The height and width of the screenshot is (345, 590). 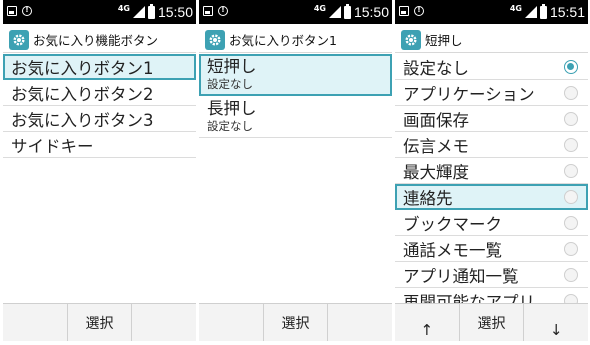 I want to click on title-bar: 短押し, so click(x=491, y=40).